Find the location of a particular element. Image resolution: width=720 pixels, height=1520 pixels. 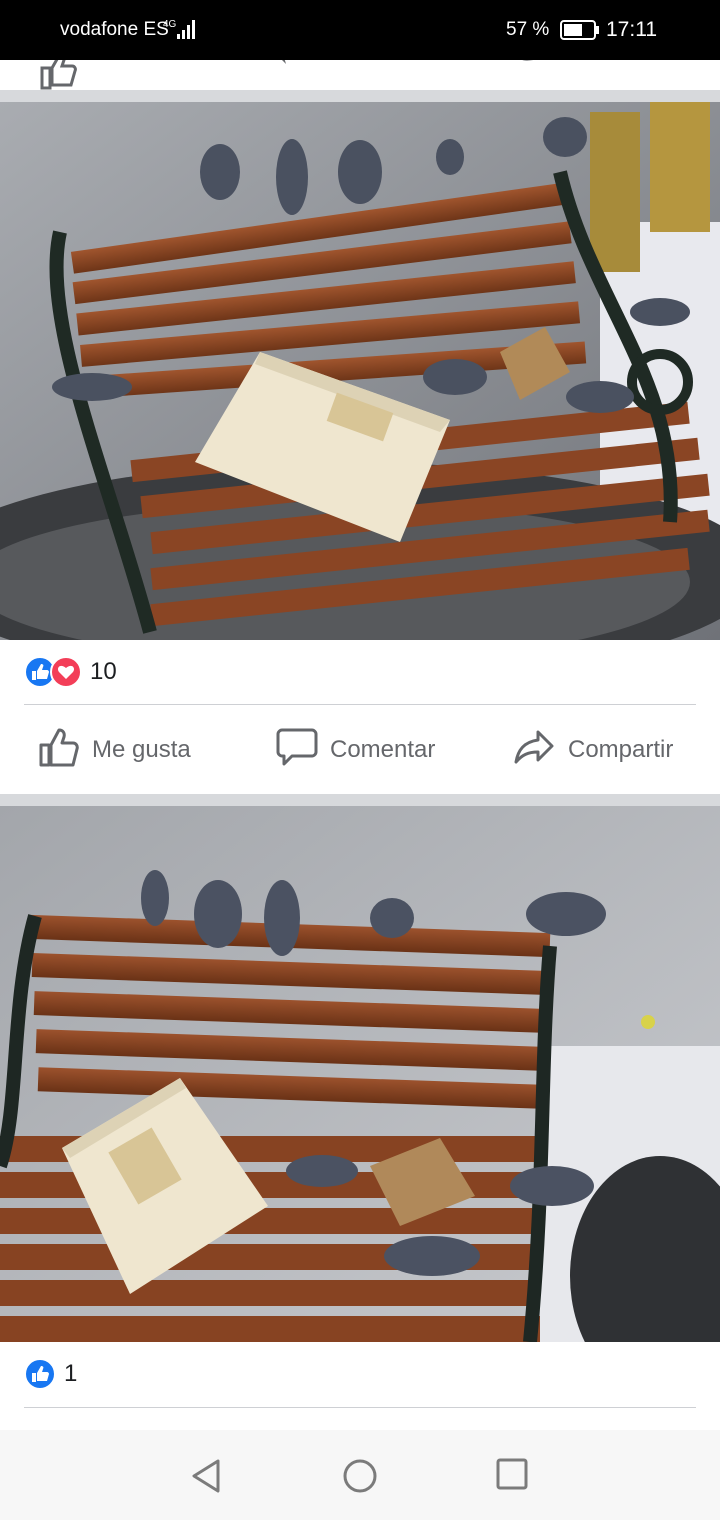

system-nav-bar is located at coordinates (360, 1475).